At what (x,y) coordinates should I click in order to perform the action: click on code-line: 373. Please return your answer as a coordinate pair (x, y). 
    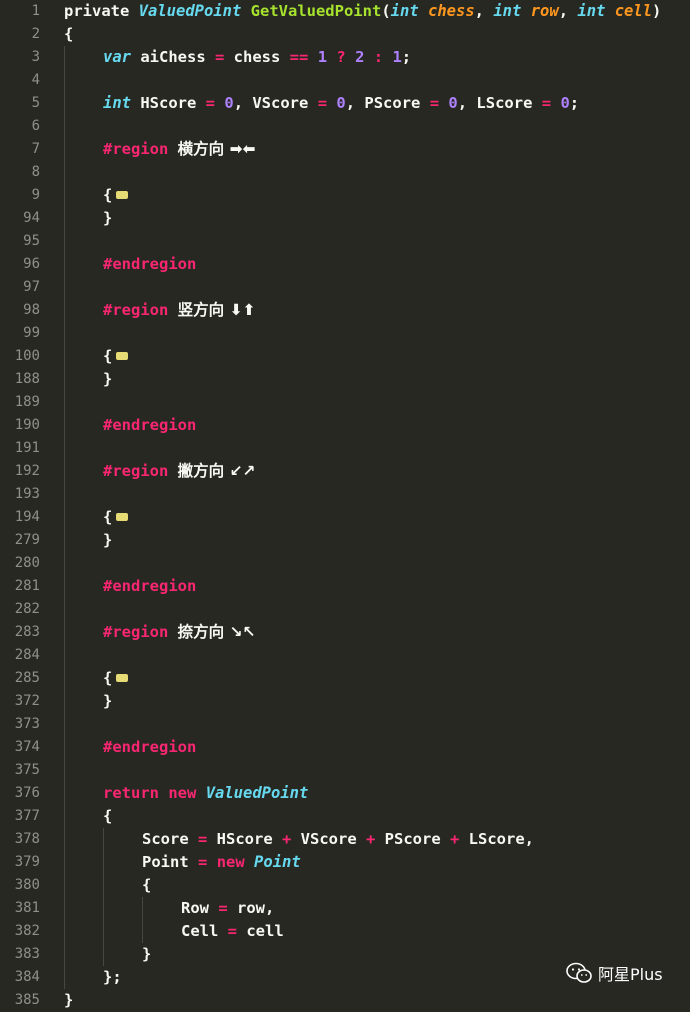
    Looking at the image, I should click on (345, 724).